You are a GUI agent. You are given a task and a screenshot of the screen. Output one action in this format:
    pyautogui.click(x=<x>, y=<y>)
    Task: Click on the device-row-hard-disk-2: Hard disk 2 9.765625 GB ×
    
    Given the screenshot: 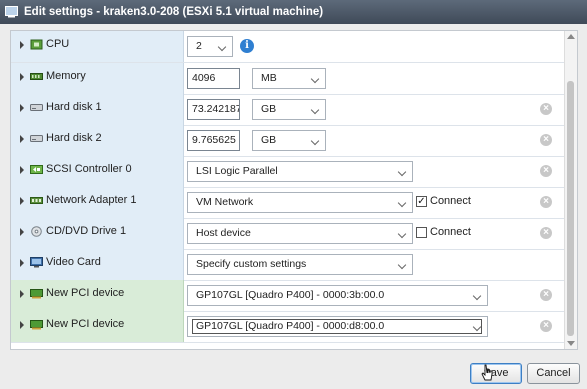 What is the action you would take?
    pyautogui.click(x=288, y=141)
    